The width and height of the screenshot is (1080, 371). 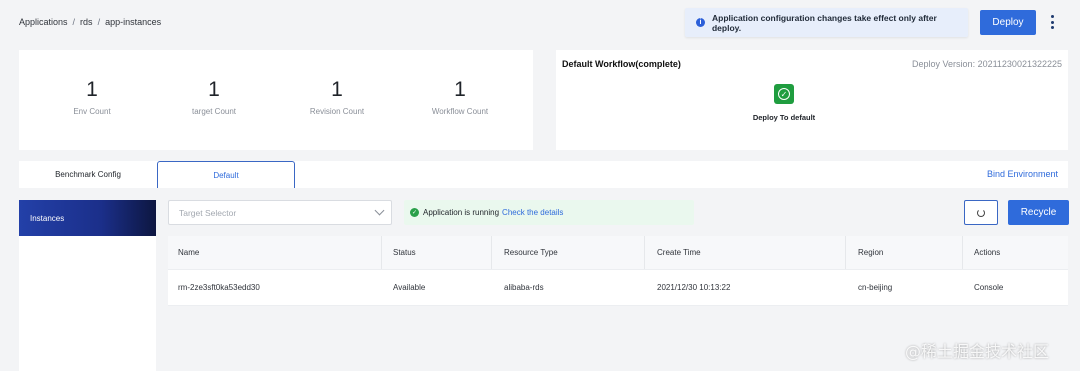 I want to click on column-header-status: Status, so click(x=437, y=252).